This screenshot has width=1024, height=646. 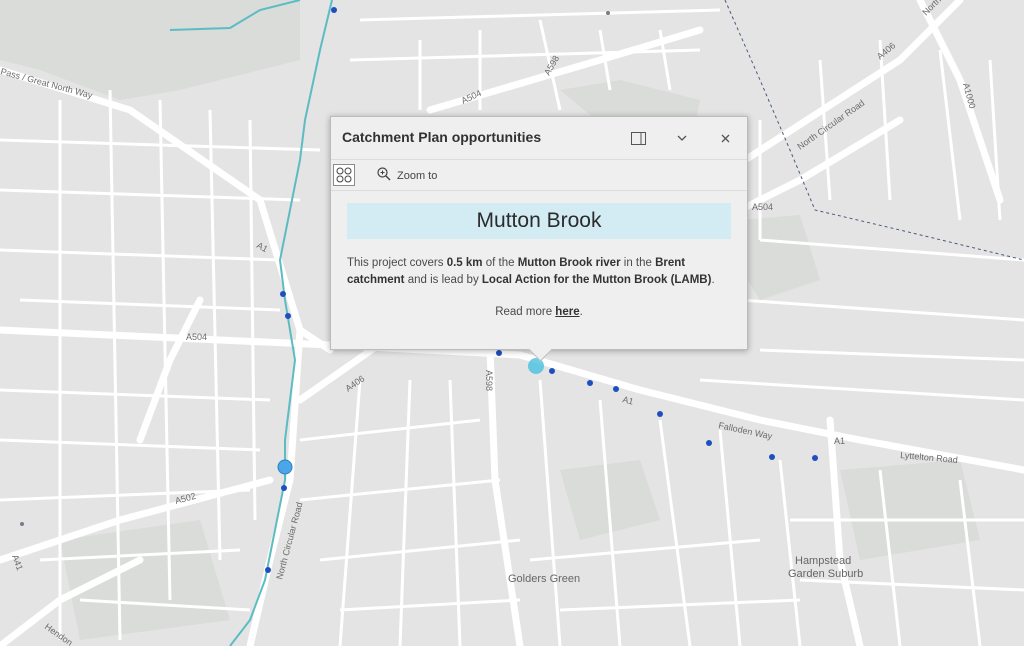 I want to click on zoom-to-button: Zoom to, so click(x=407, y=175).